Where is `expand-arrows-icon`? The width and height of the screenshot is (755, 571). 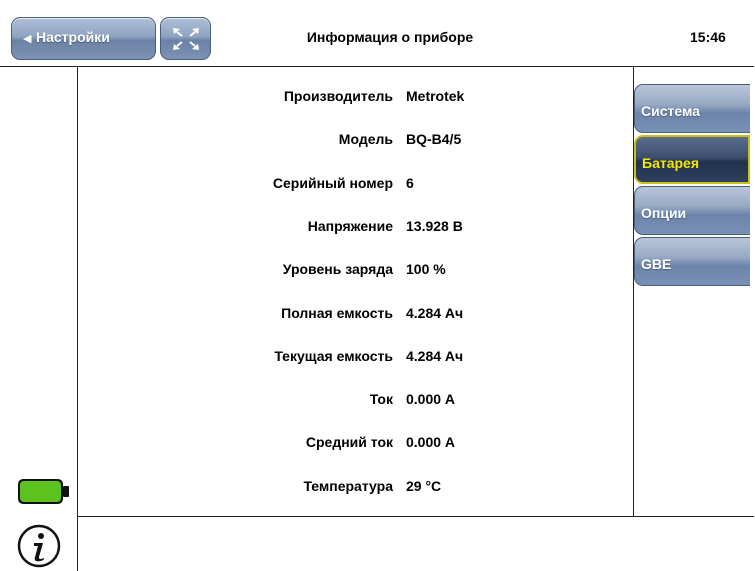
expand-arrows-icon is located at coordinates (186, 39).